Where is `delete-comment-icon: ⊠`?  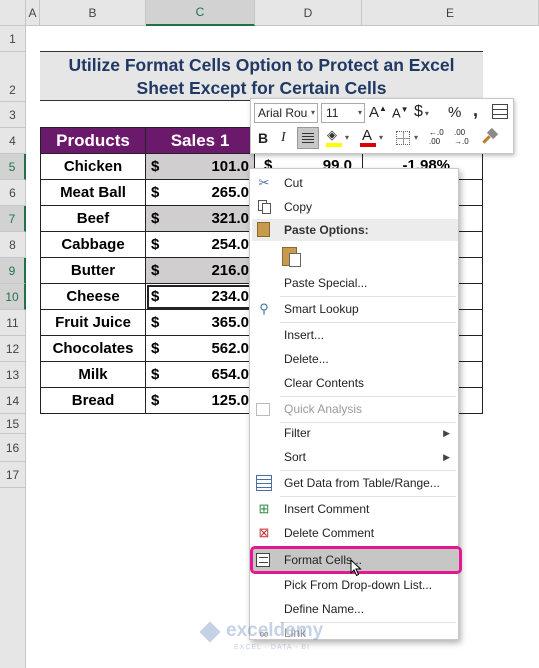 delete-comment-icon: ⊠ is located at coordinates (264, 532).